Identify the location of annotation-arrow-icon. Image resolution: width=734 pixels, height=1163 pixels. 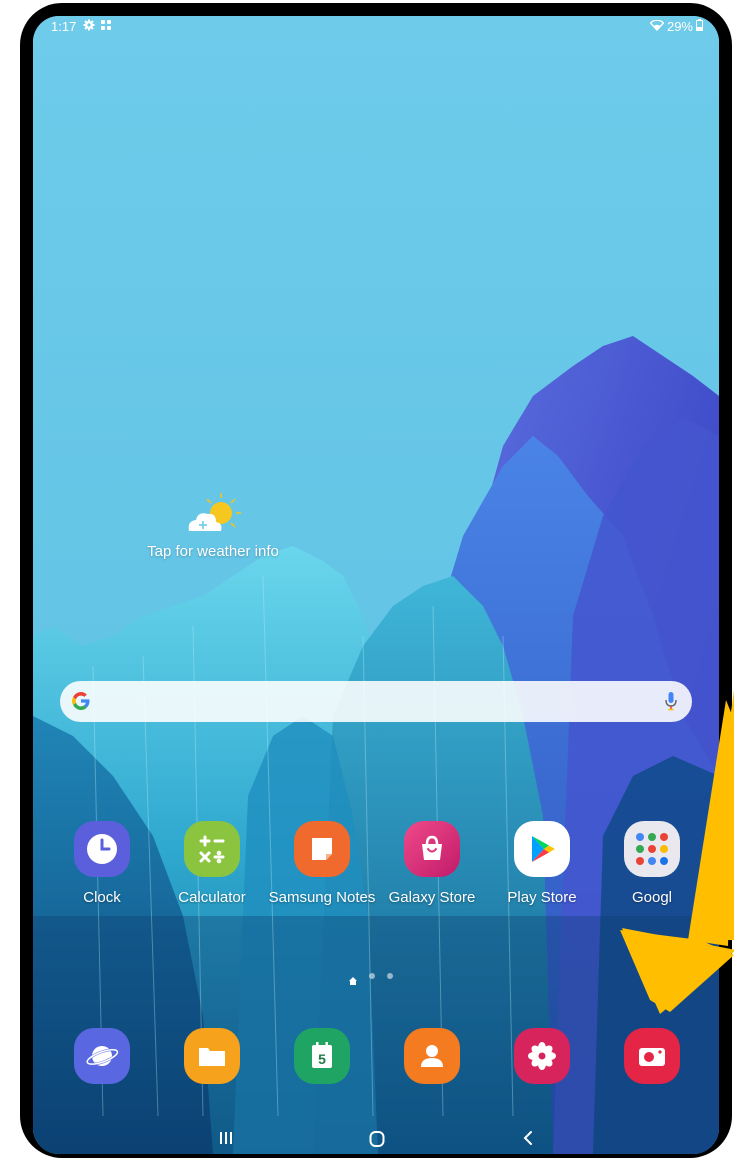
(677, 852).